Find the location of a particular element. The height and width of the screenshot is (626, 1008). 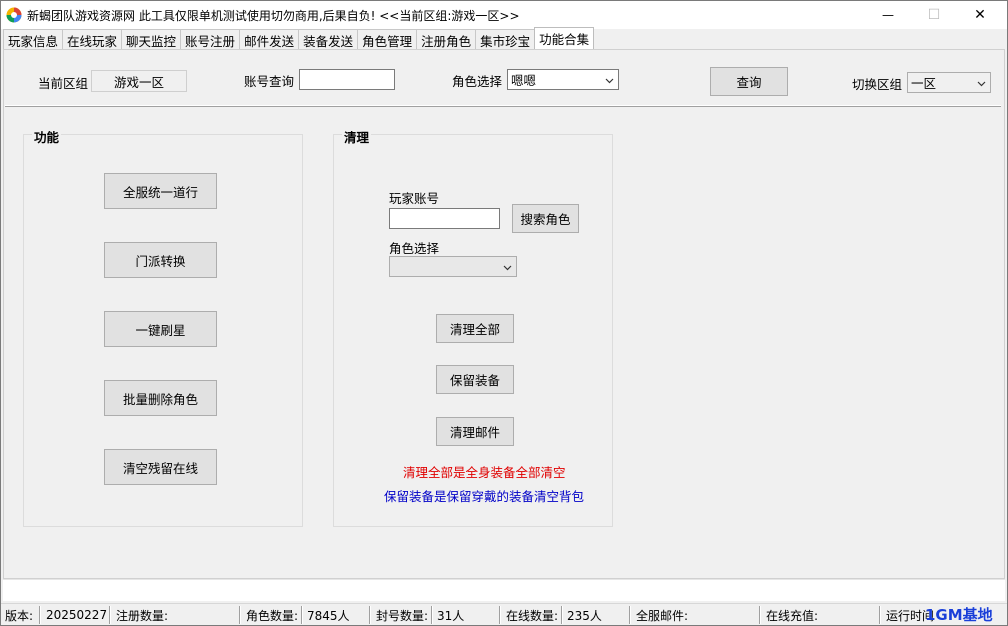

switch-zone-label: 切换区组 is located at coordinates (877, 84).